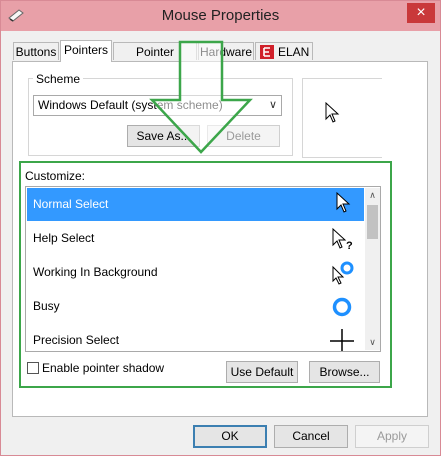  I want to click on tab-pointer-options: Pointer Options, so click(155, 59).